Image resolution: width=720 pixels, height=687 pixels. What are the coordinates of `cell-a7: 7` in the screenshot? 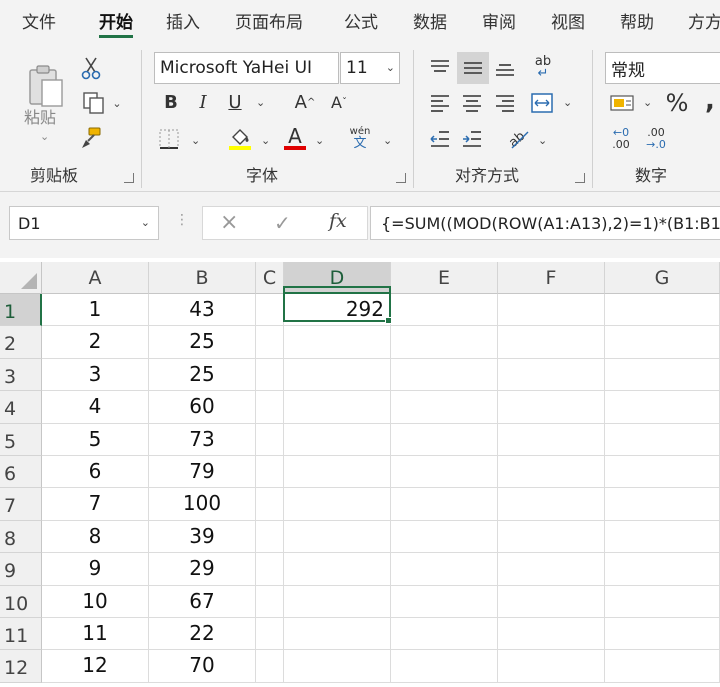 It's located at (95, 504).